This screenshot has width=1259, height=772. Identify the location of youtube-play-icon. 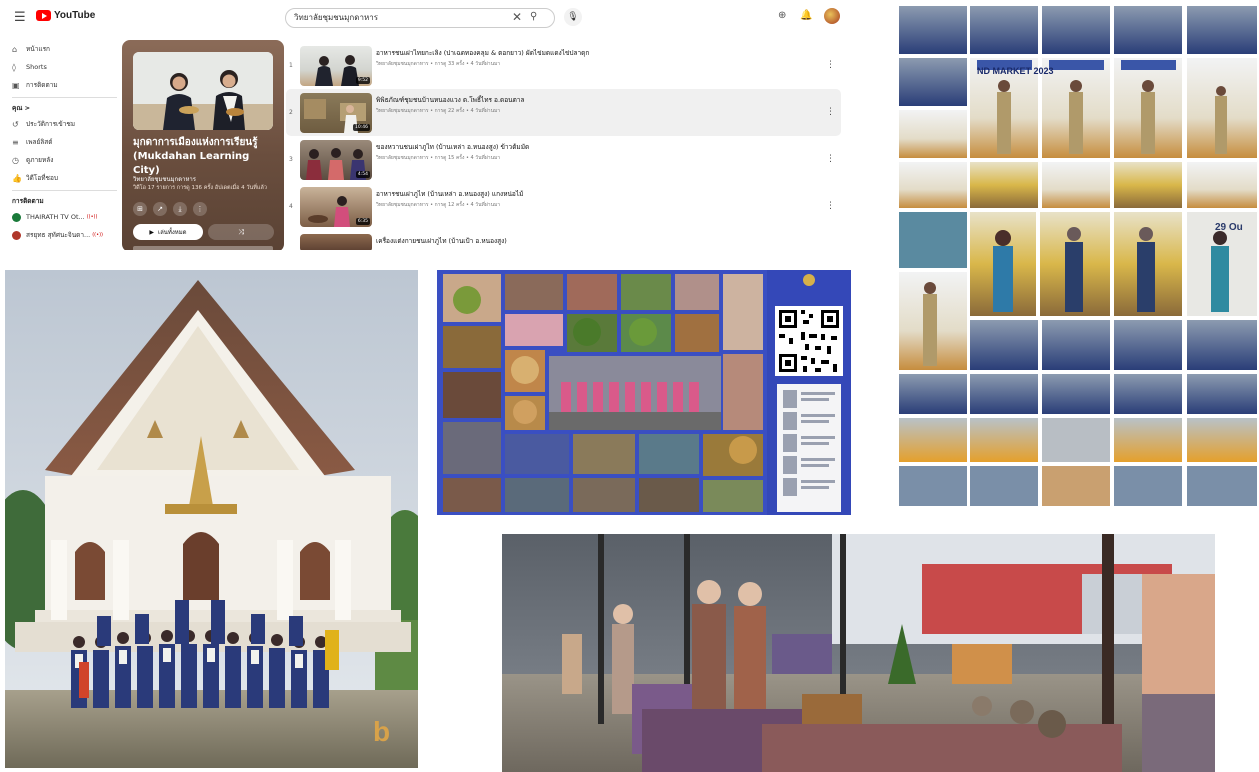
(43, 15).